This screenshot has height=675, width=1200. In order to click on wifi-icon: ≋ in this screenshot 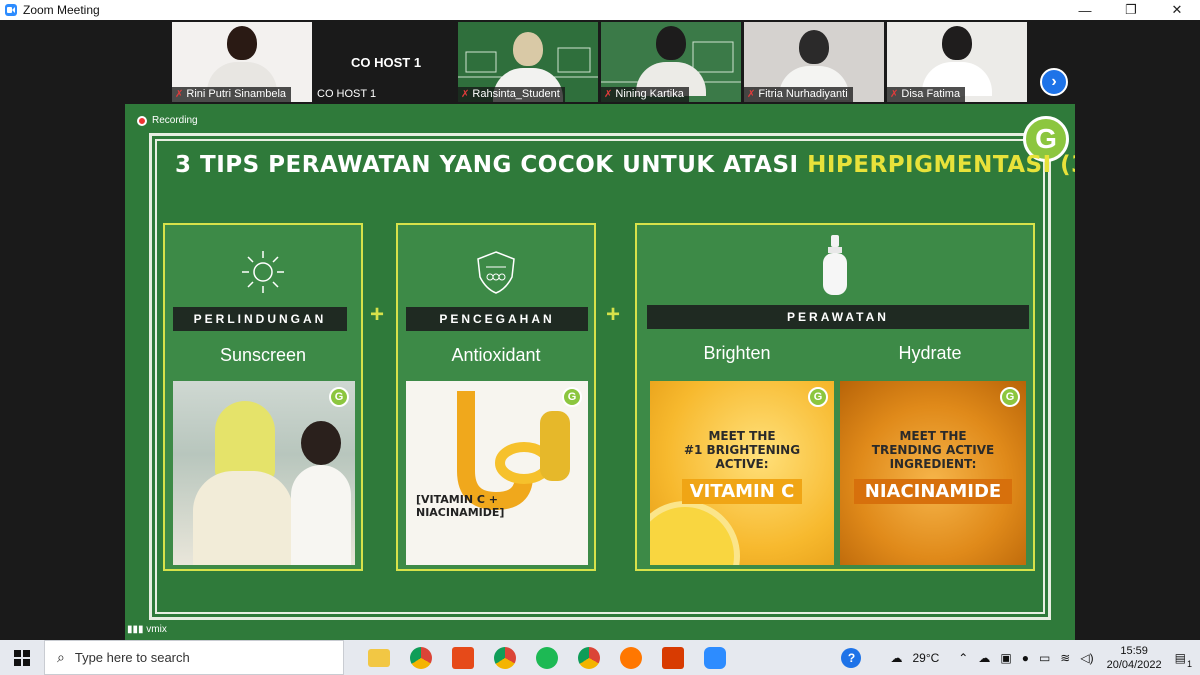, I will do `click(1065, 658)`.